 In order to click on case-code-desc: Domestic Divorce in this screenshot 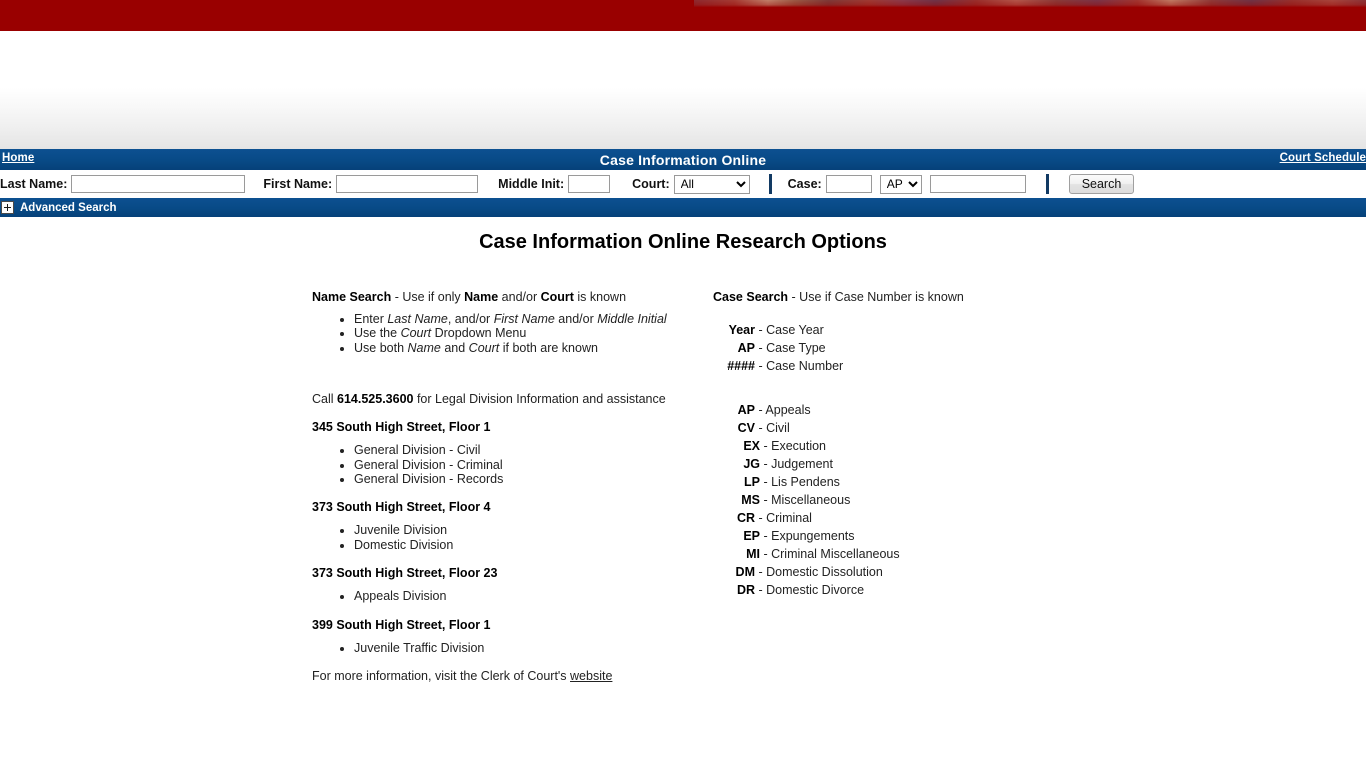, I will do `click(815, 590)`.